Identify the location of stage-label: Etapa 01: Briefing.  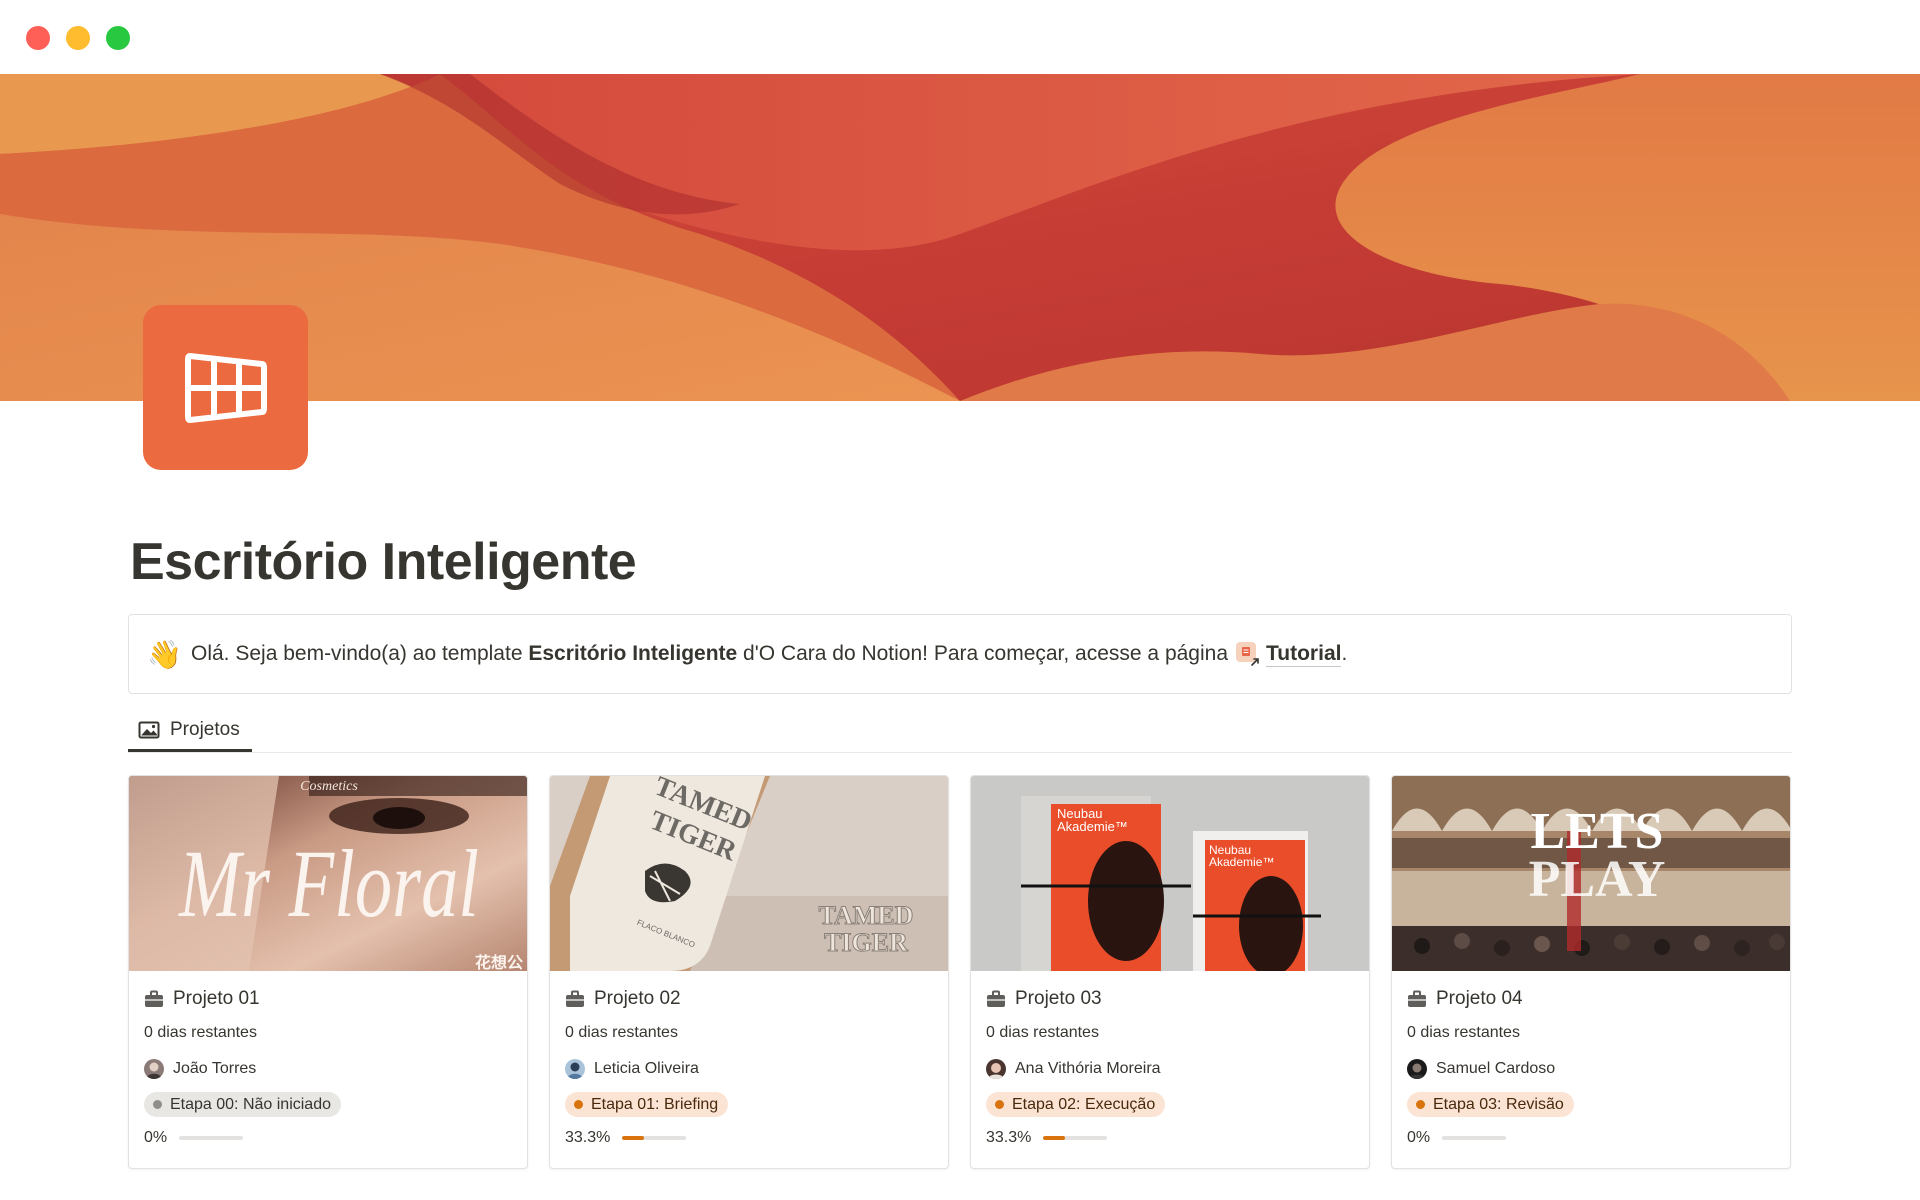
(655, 1104).